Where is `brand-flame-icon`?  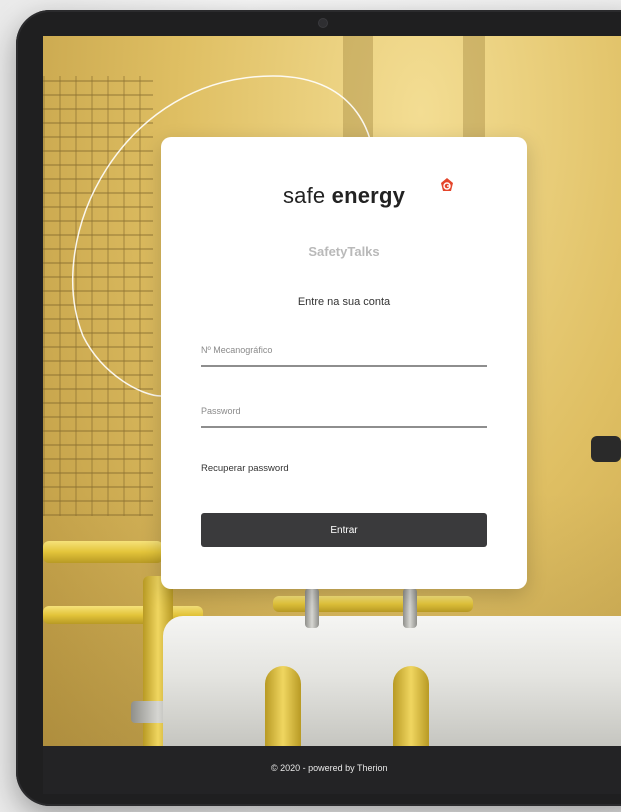 brand-flame-icon is located at coordinates (447, 184).